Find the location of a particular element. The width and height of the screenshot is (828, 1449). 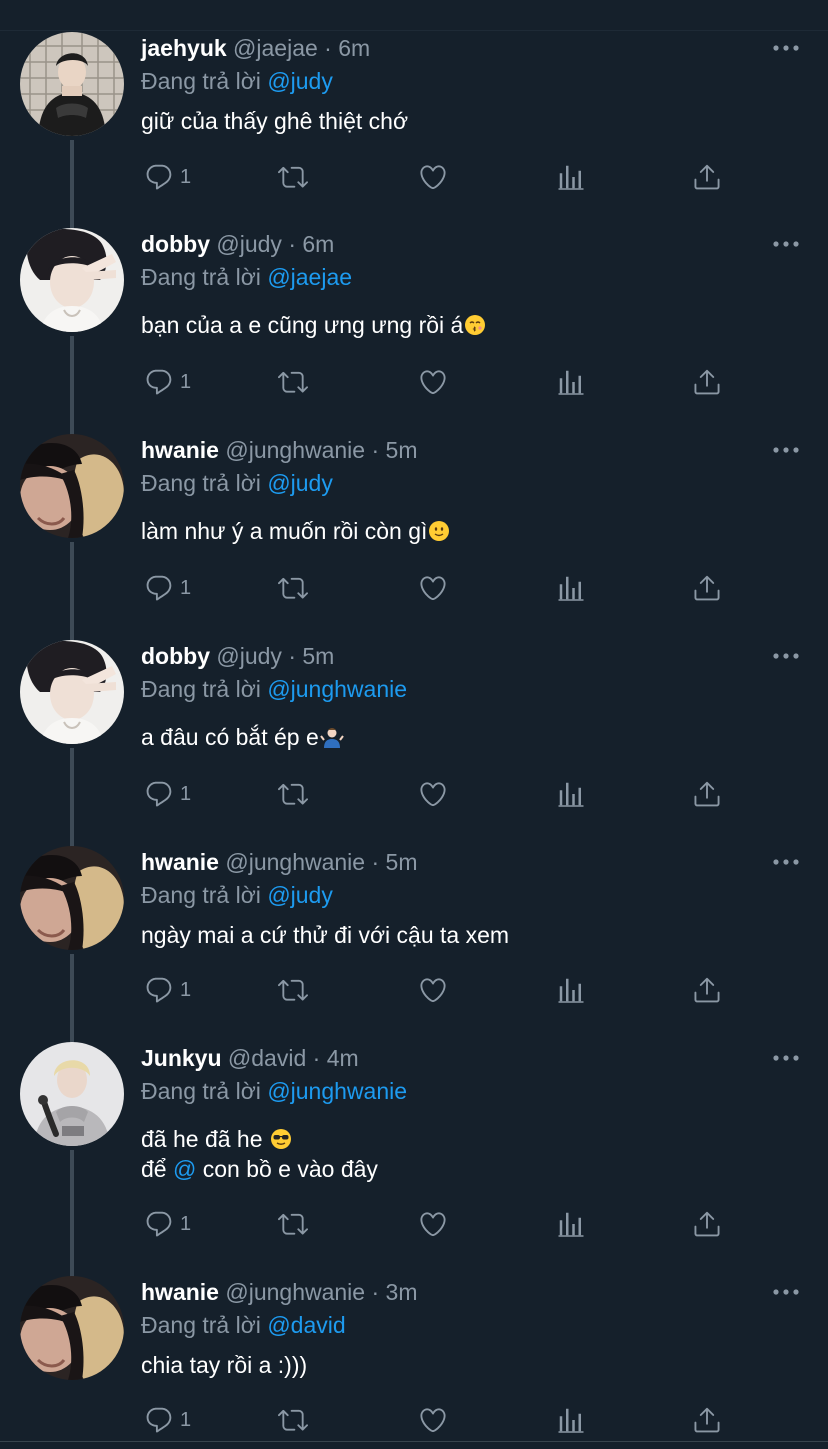

reply-to-mention: @david is located at coordinates (306, 1325).